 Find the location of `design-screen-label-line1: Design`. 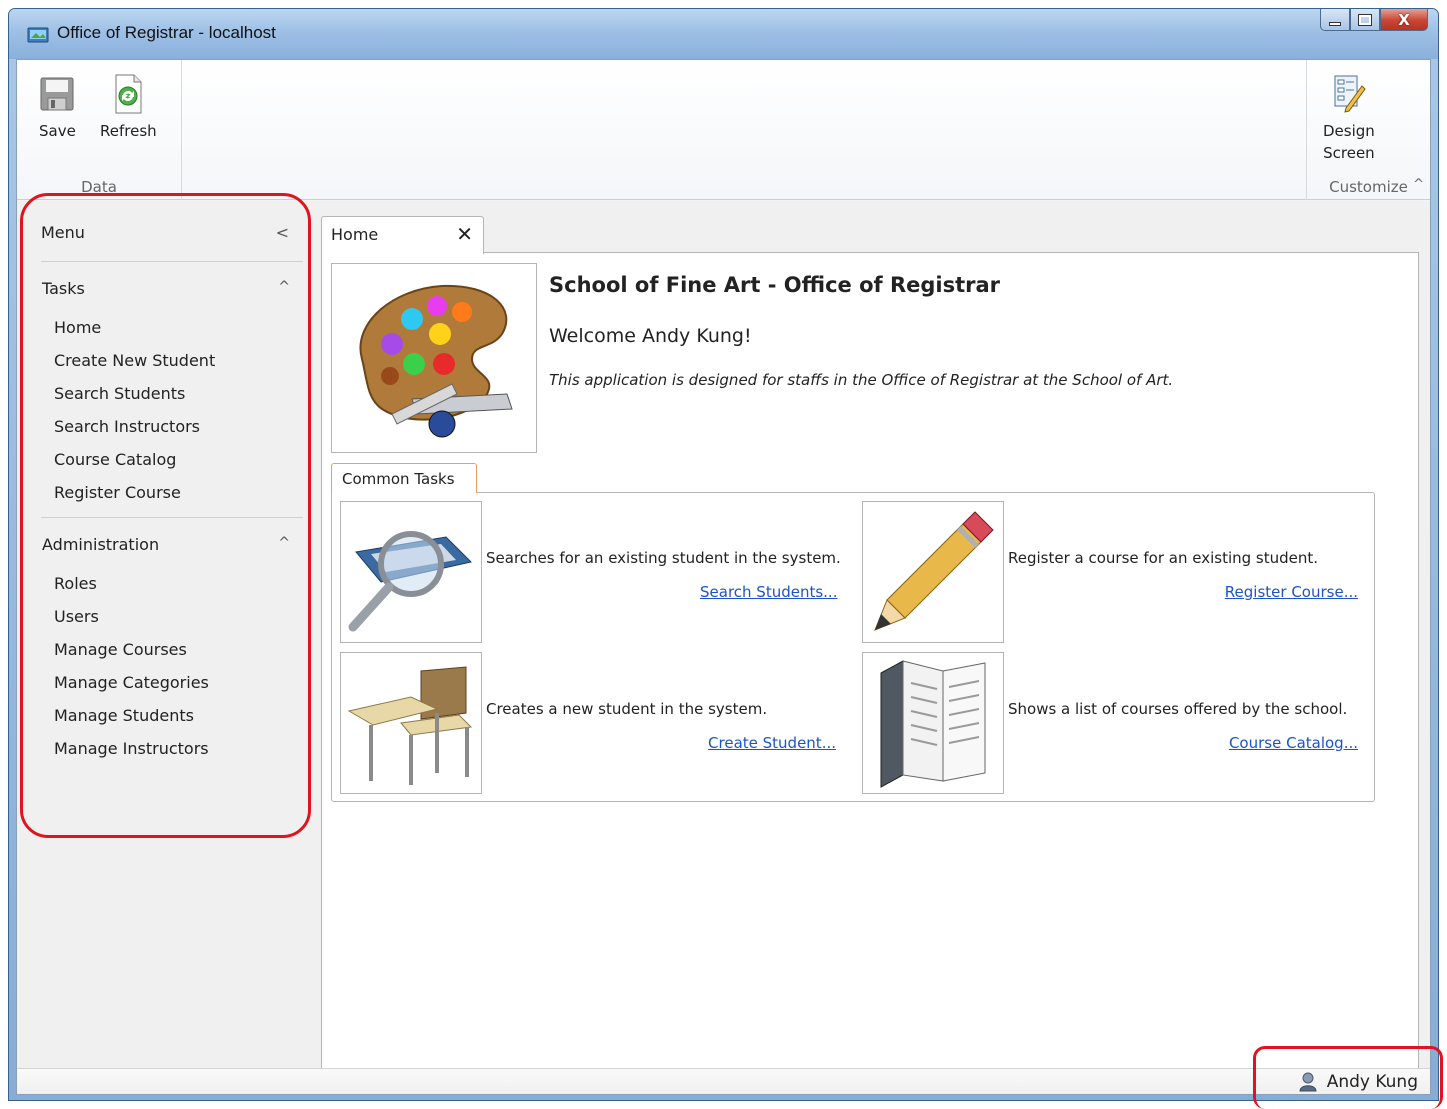

design-screen-label-line1: Design is located at coordinates (1349, 131).